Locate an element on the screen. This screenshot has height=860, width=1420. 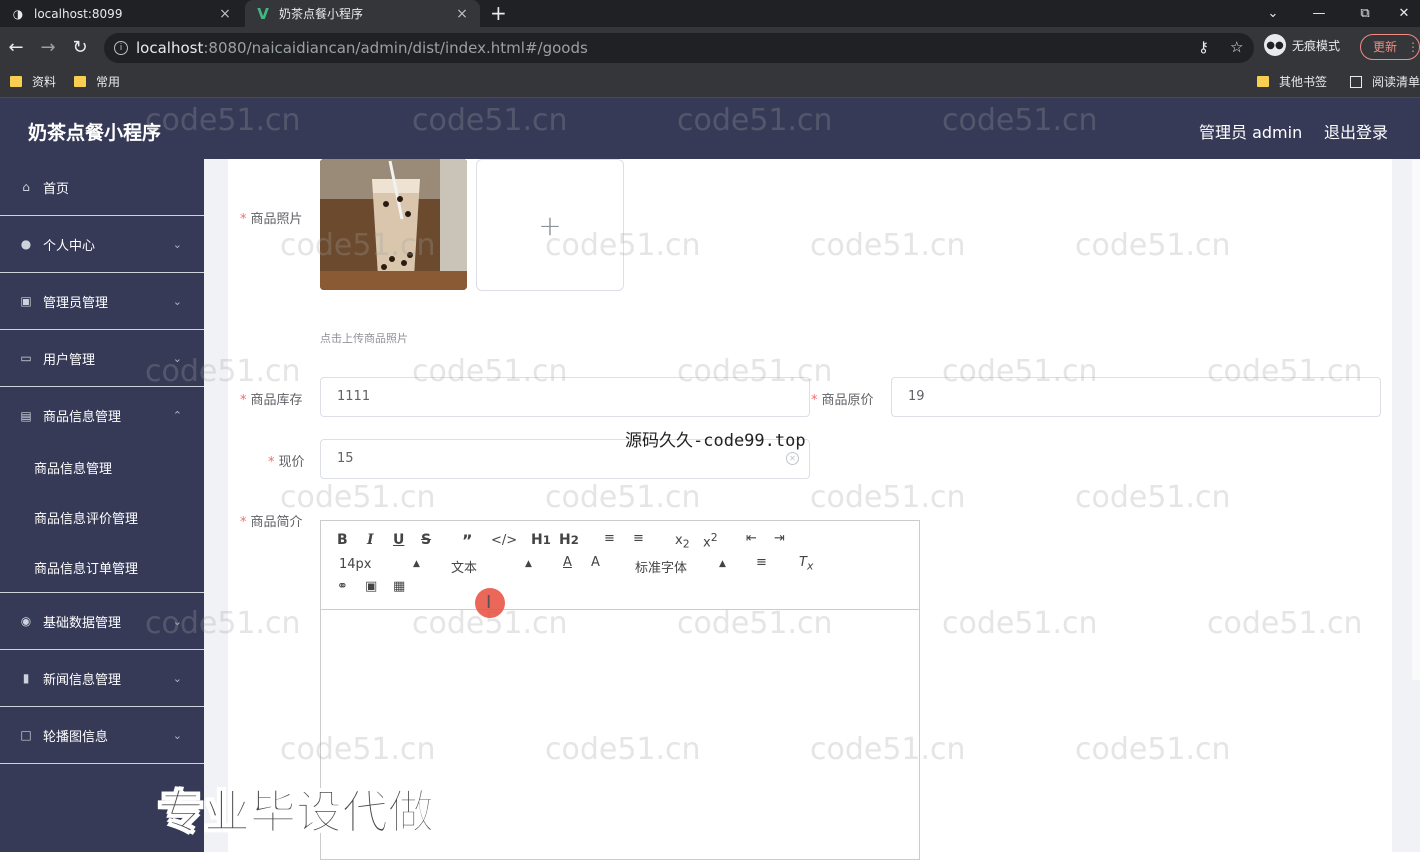
strikethrough-icon: S is located at coordinates (426, 540).